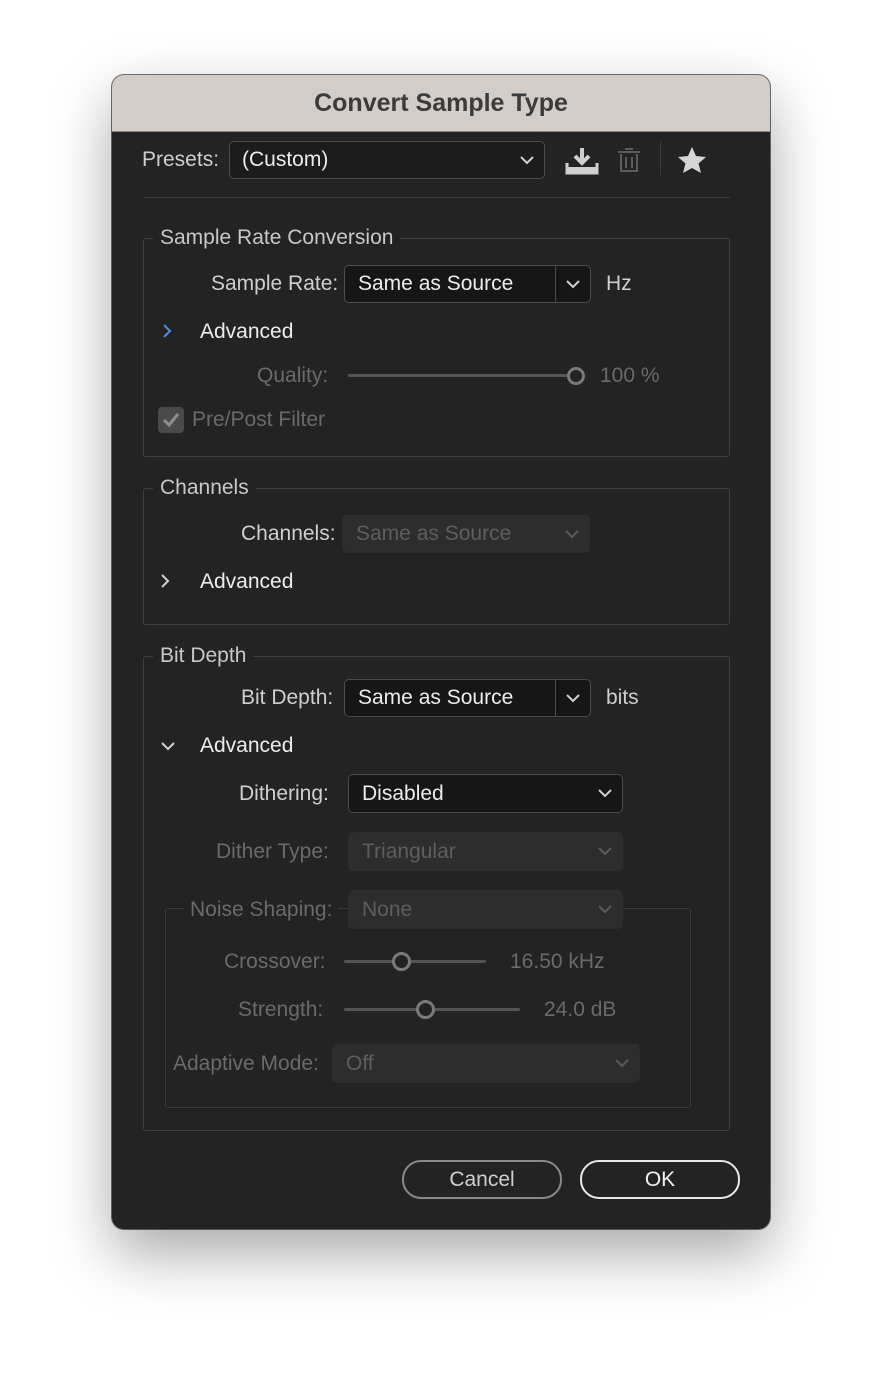  I want to click on checkmark-icon, so click(171, 420).